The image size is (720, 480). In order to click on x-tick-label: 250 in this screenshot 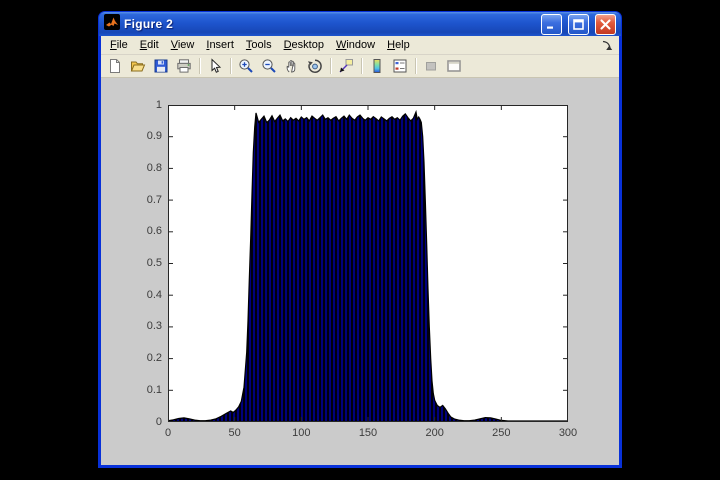, I will do `click(501, 433)`.